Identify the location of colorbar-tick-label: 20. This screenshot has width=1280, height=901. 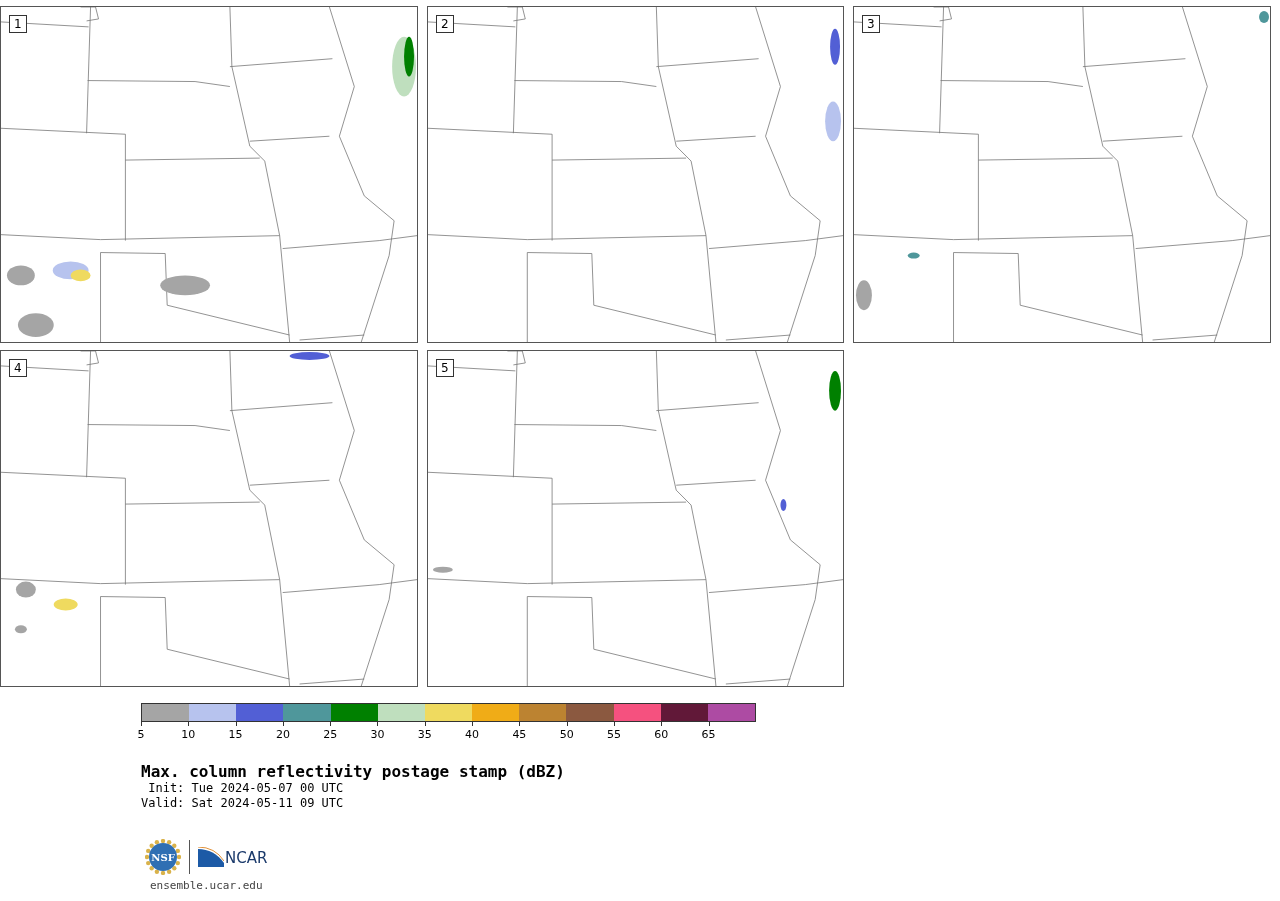
(282, 734).